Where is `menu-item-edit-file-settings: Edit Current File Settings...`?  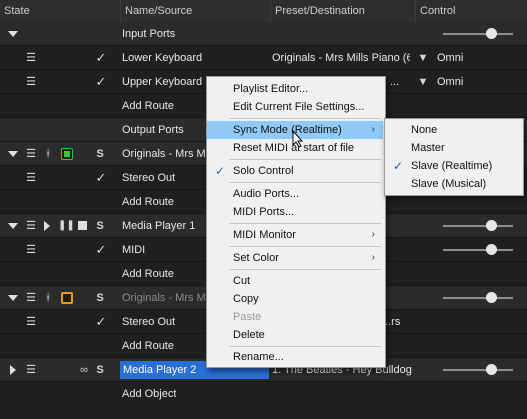
menu-item-edit-file-settings: Edit Current File Settings... is located at coordinates (295, 107).